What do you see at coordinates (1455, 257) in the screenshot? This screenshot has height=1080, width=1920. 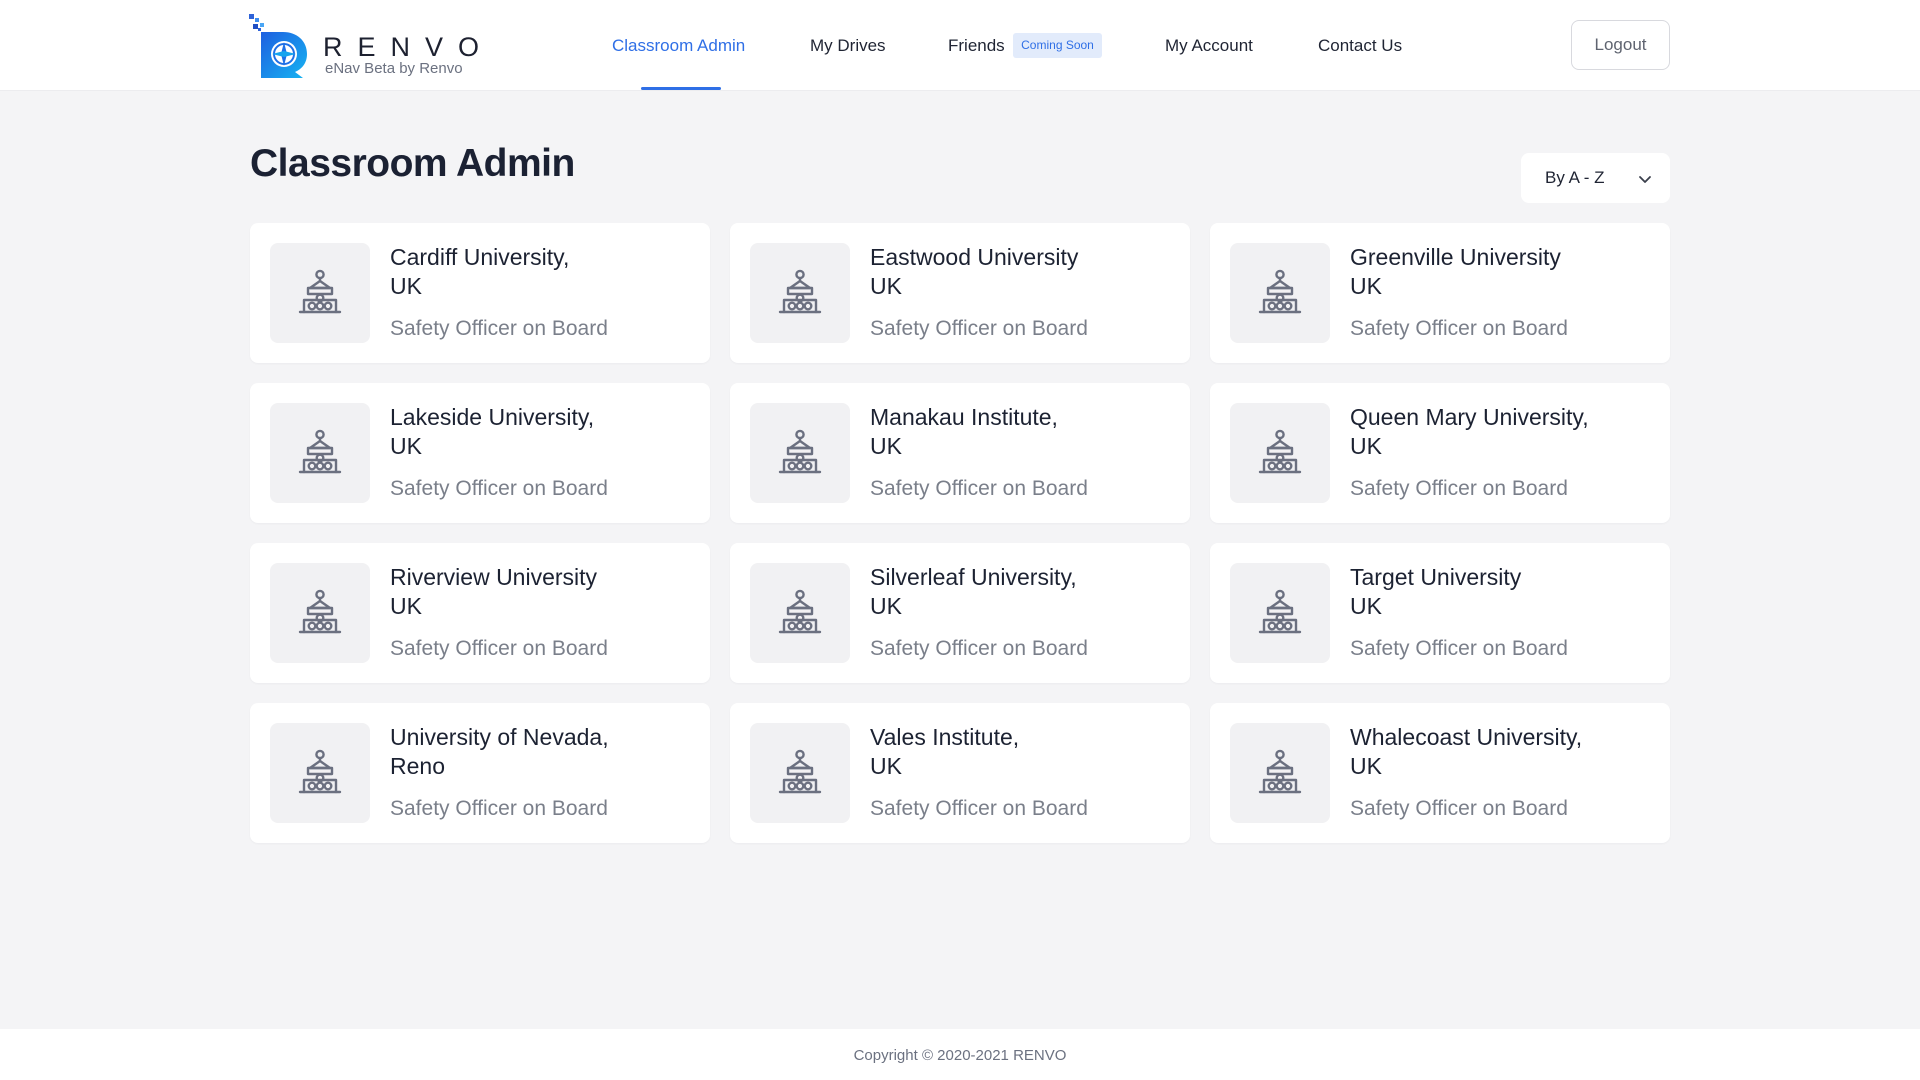 I see `classroom-name-line1: Greenville University` at bounding box center [1455, 257].